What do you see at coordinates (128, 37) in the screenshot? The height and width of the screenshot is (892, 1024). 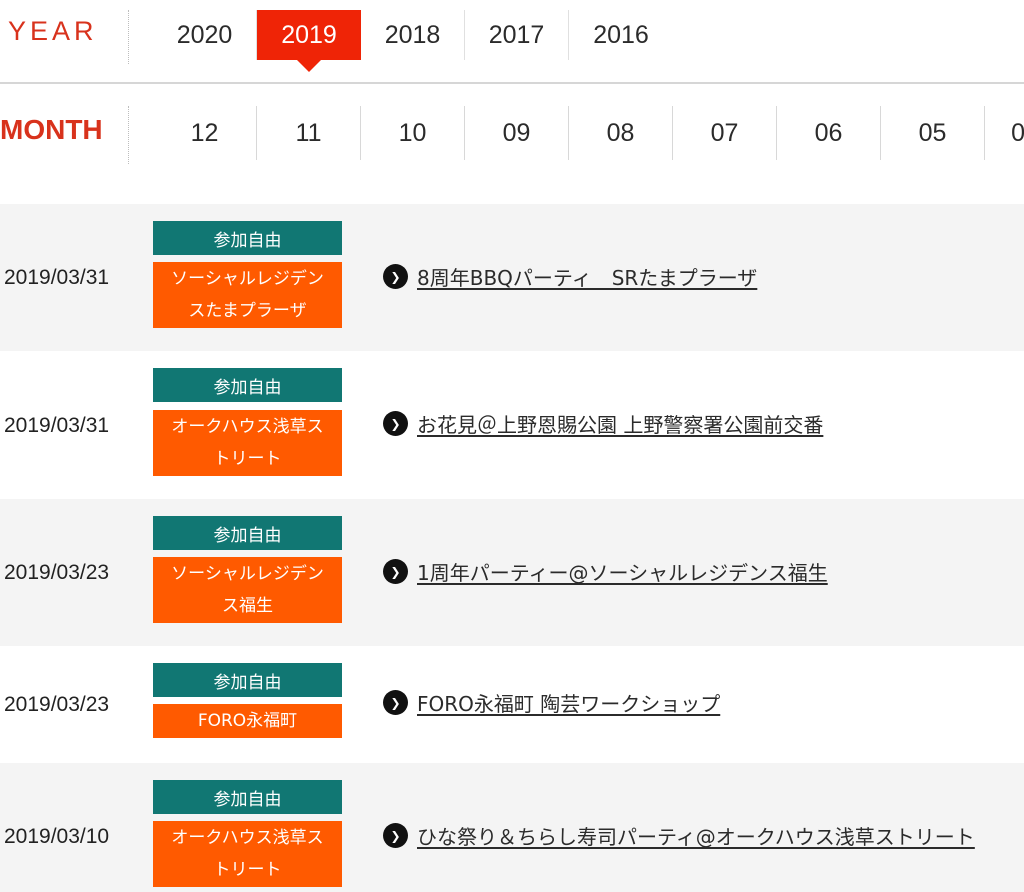 I see `year-nav-divider` at bounding box center [128, 37].